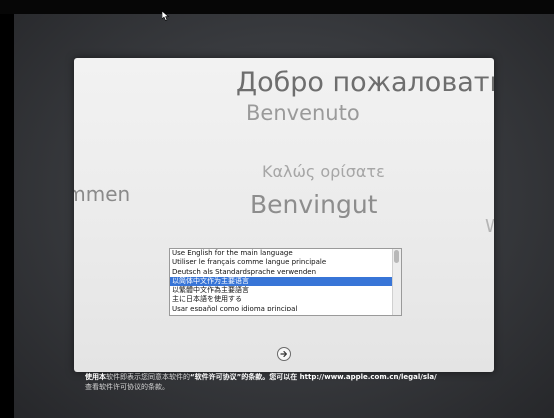 The width and height of the screenshot is (554, 418). I want to click on language-option-spanish: Usar español como idioma principal, so click(281, 308).